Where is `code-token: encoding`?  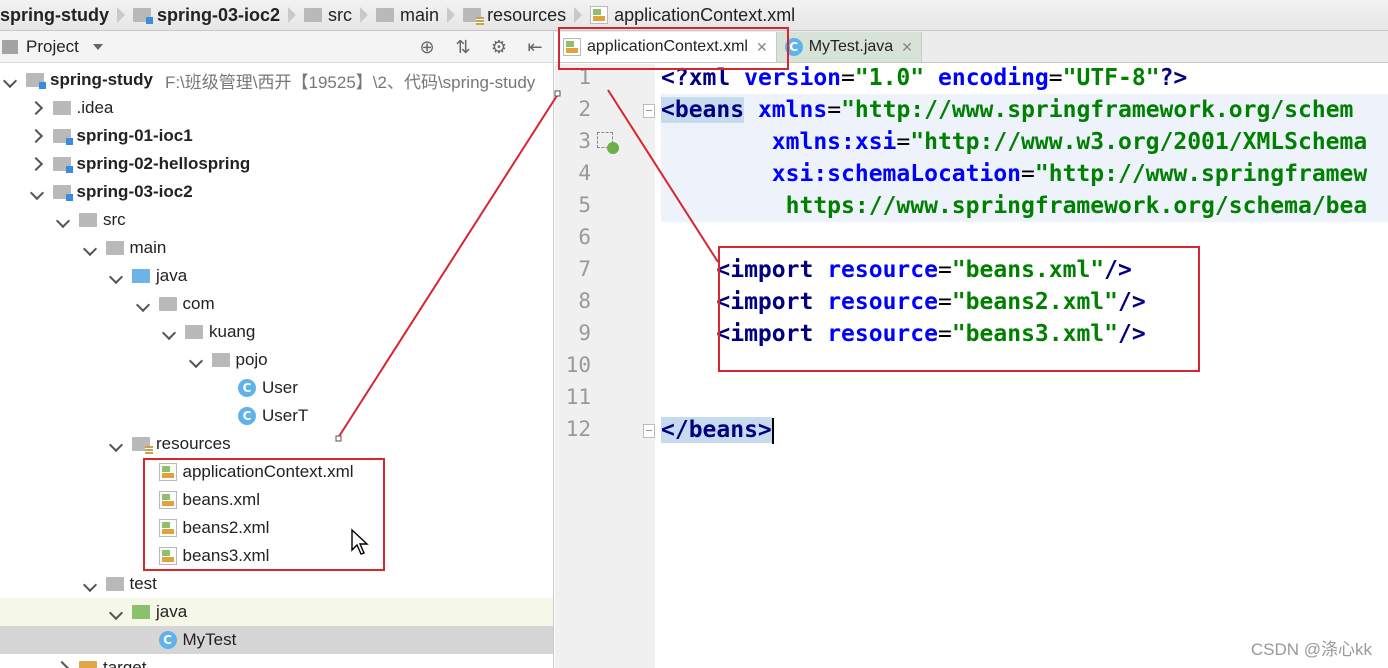 code-token: encoding is located at coordinates (993, 78).